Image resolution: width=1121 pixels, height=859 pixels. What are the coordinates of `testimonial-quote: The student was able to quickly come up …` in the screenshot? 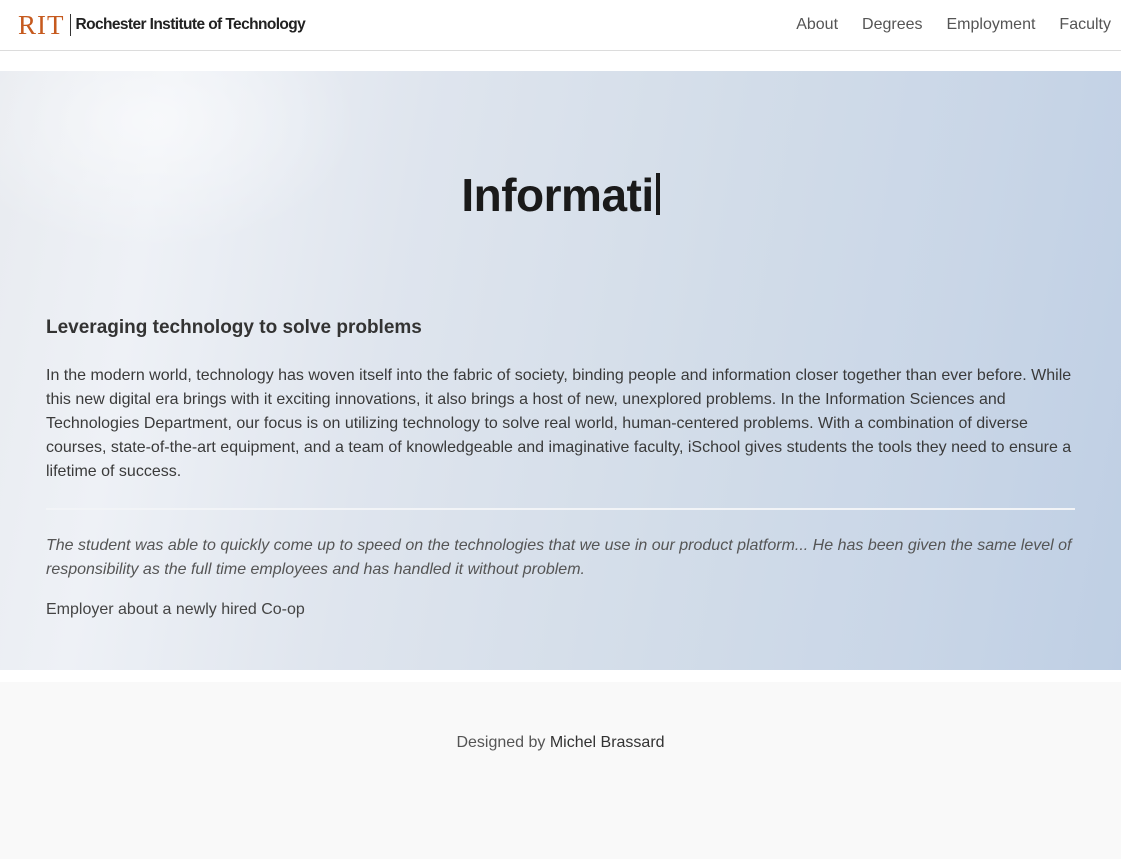 It's located at (559, 557).